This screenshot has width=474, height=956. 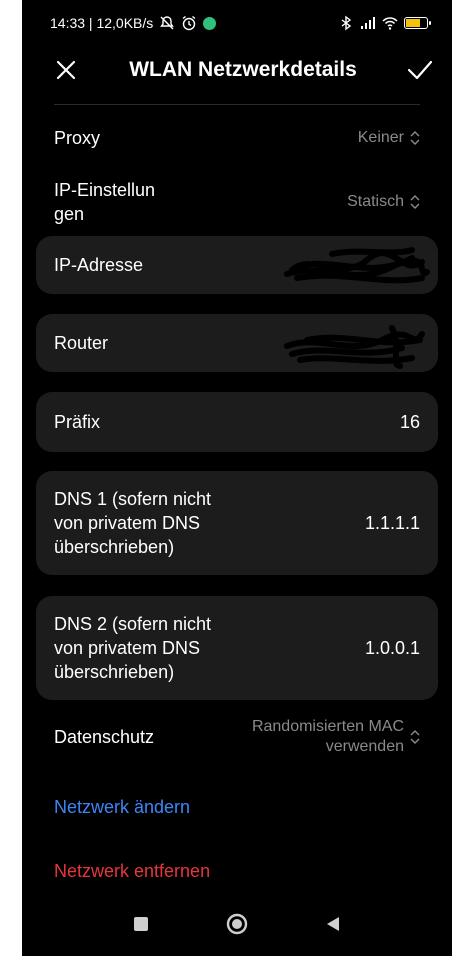 I want to click on ip-settings-label-line2: gen, so click(x=69, y=214).